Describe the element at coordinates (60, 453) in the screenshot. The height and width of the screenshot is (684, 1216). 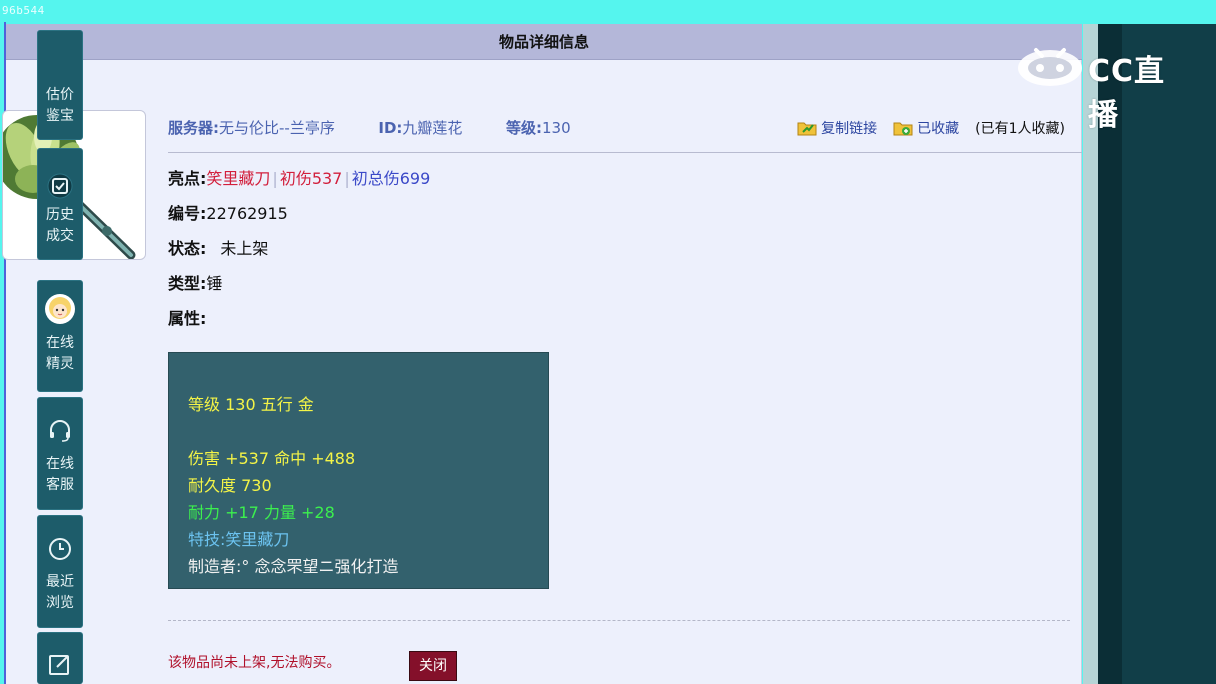
I see `sidebar-item-support: 在线客服` at that location.